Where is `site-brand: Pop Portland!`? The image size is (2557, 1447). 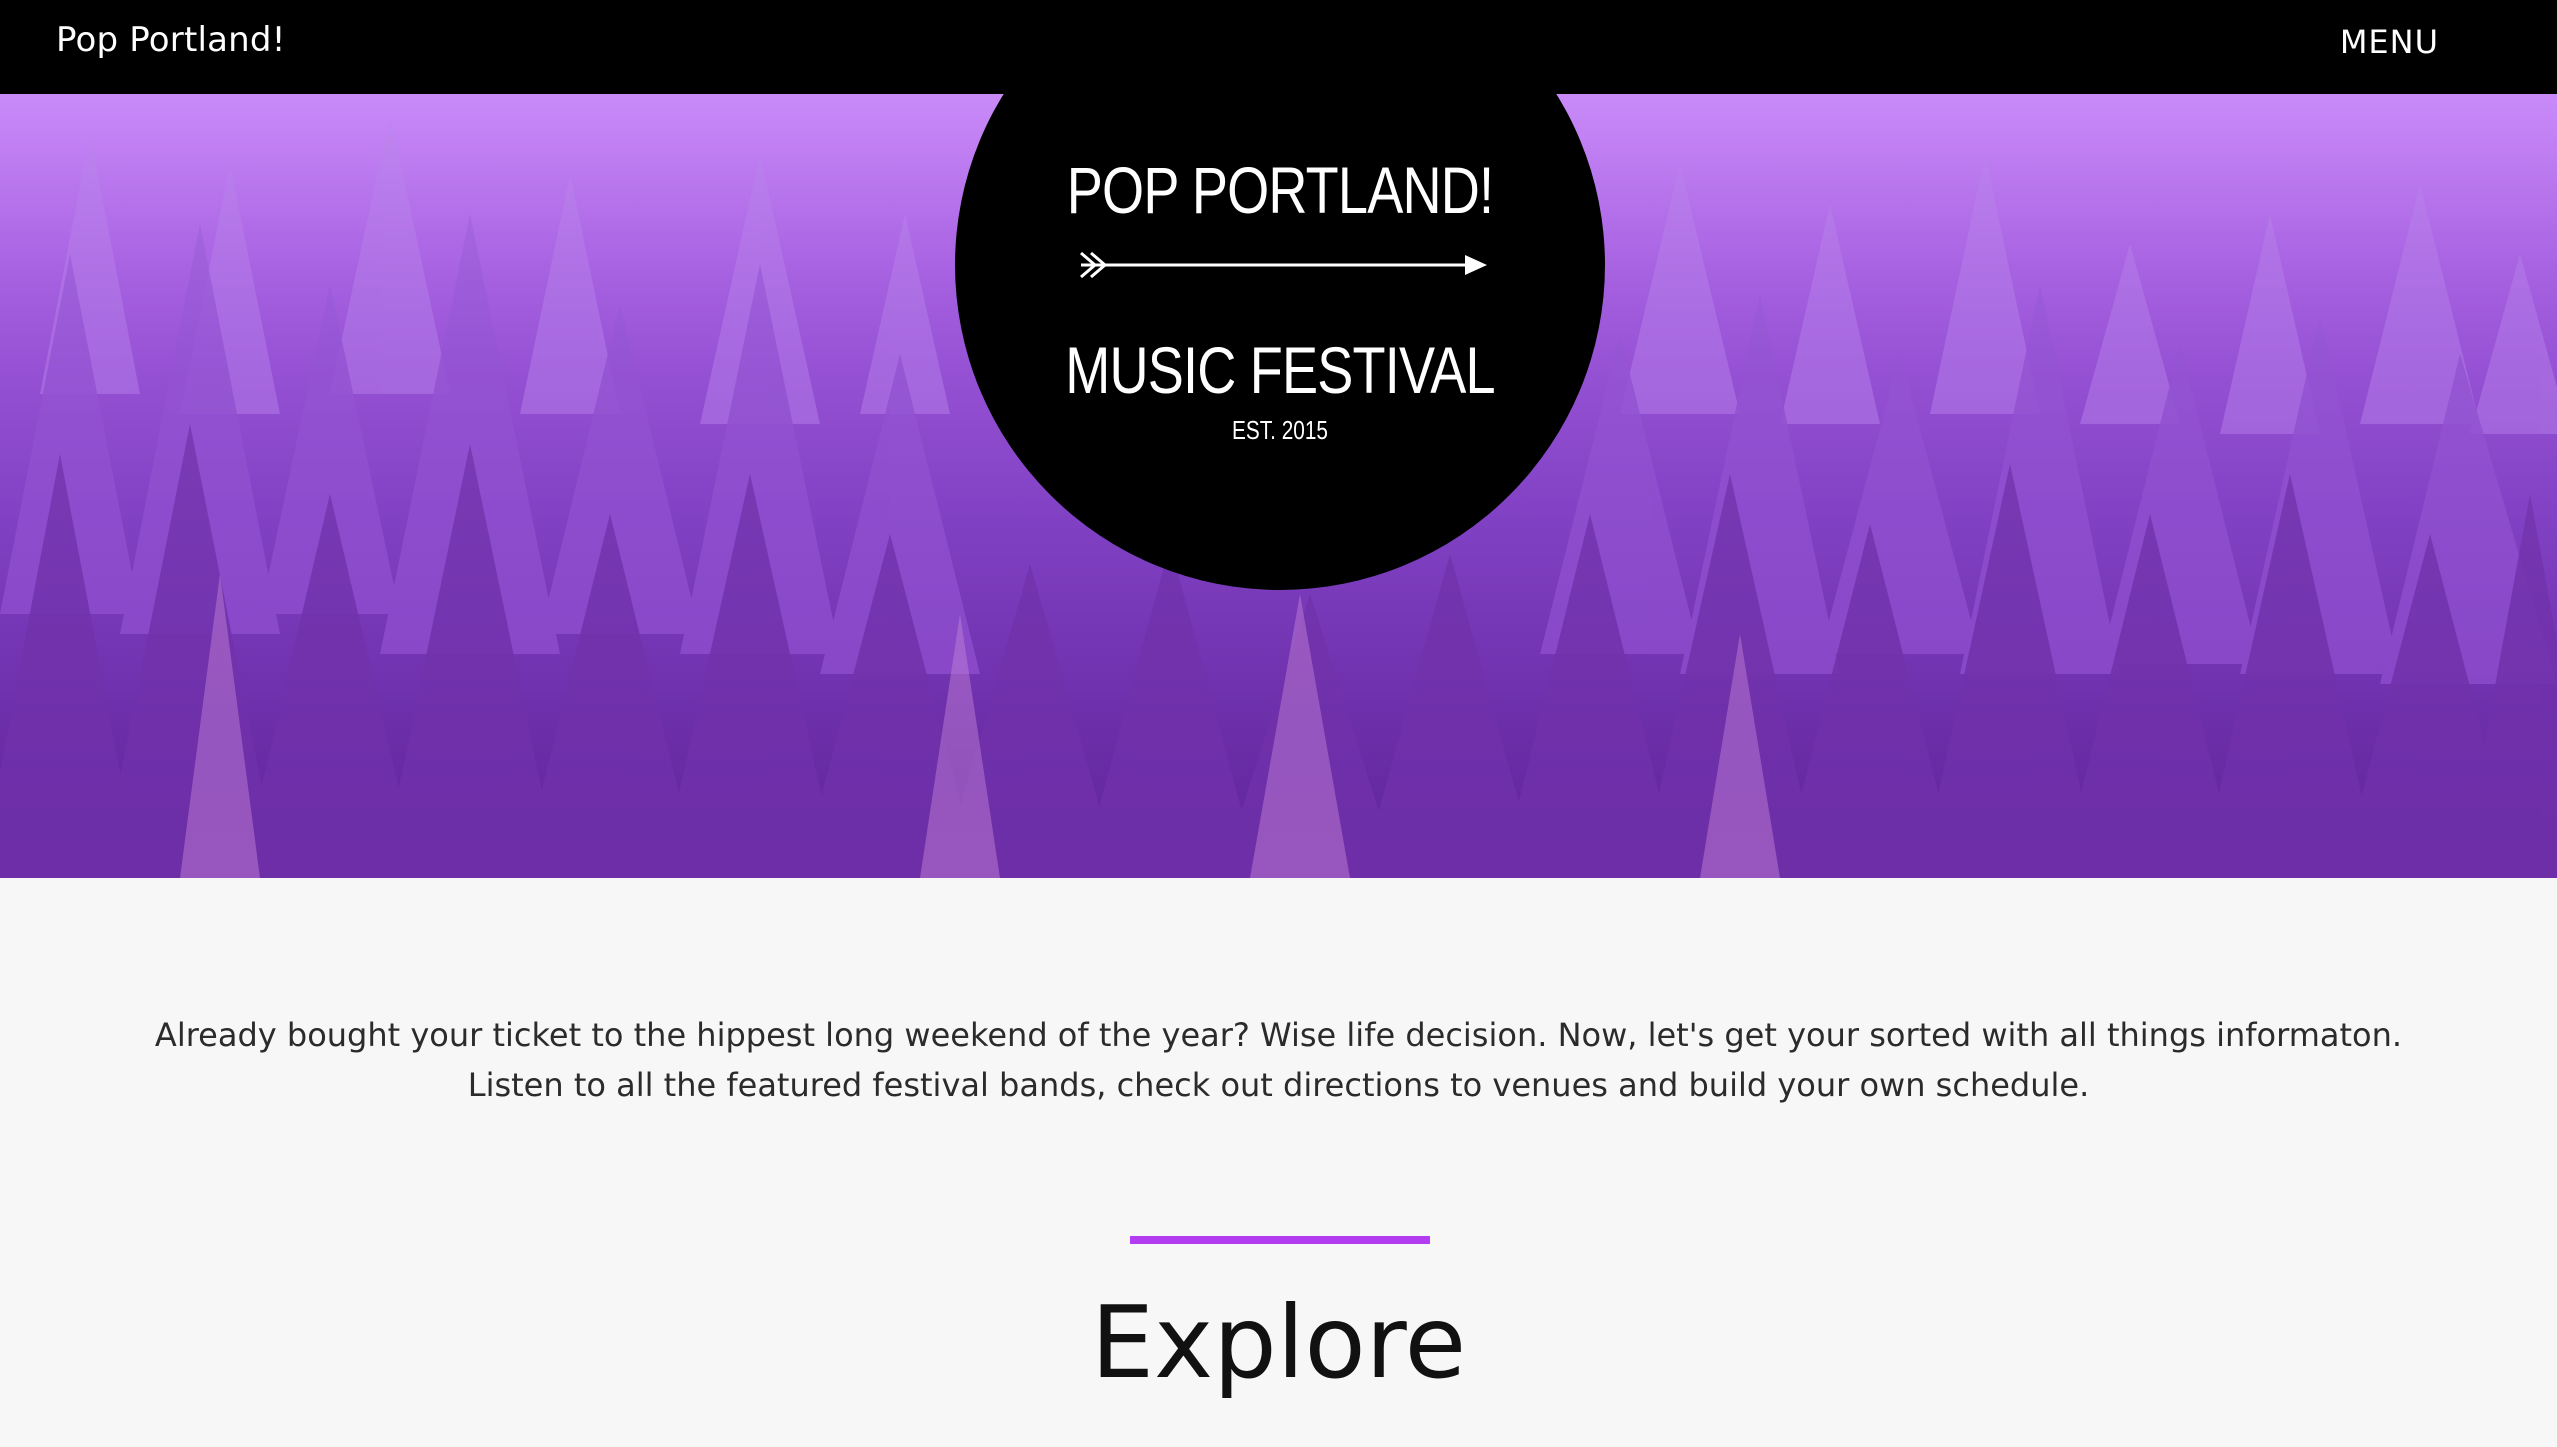 site-brand: Pop Portland! is located at coordinates (171, 40).